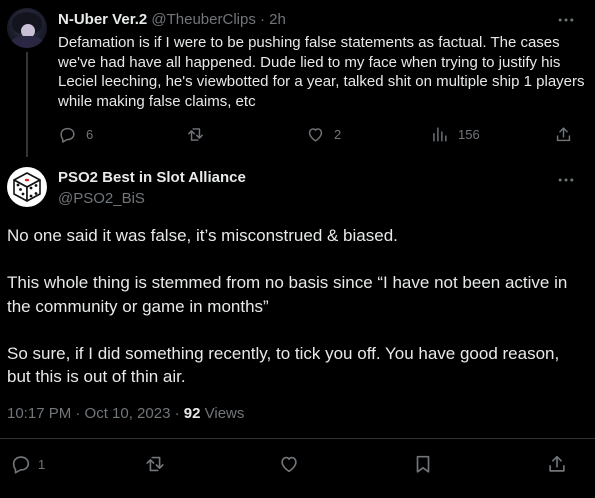 The width and height of the screenshot is (595, 498). I want to click on reply-action-bar: 6 2 156, so click(318, 134).